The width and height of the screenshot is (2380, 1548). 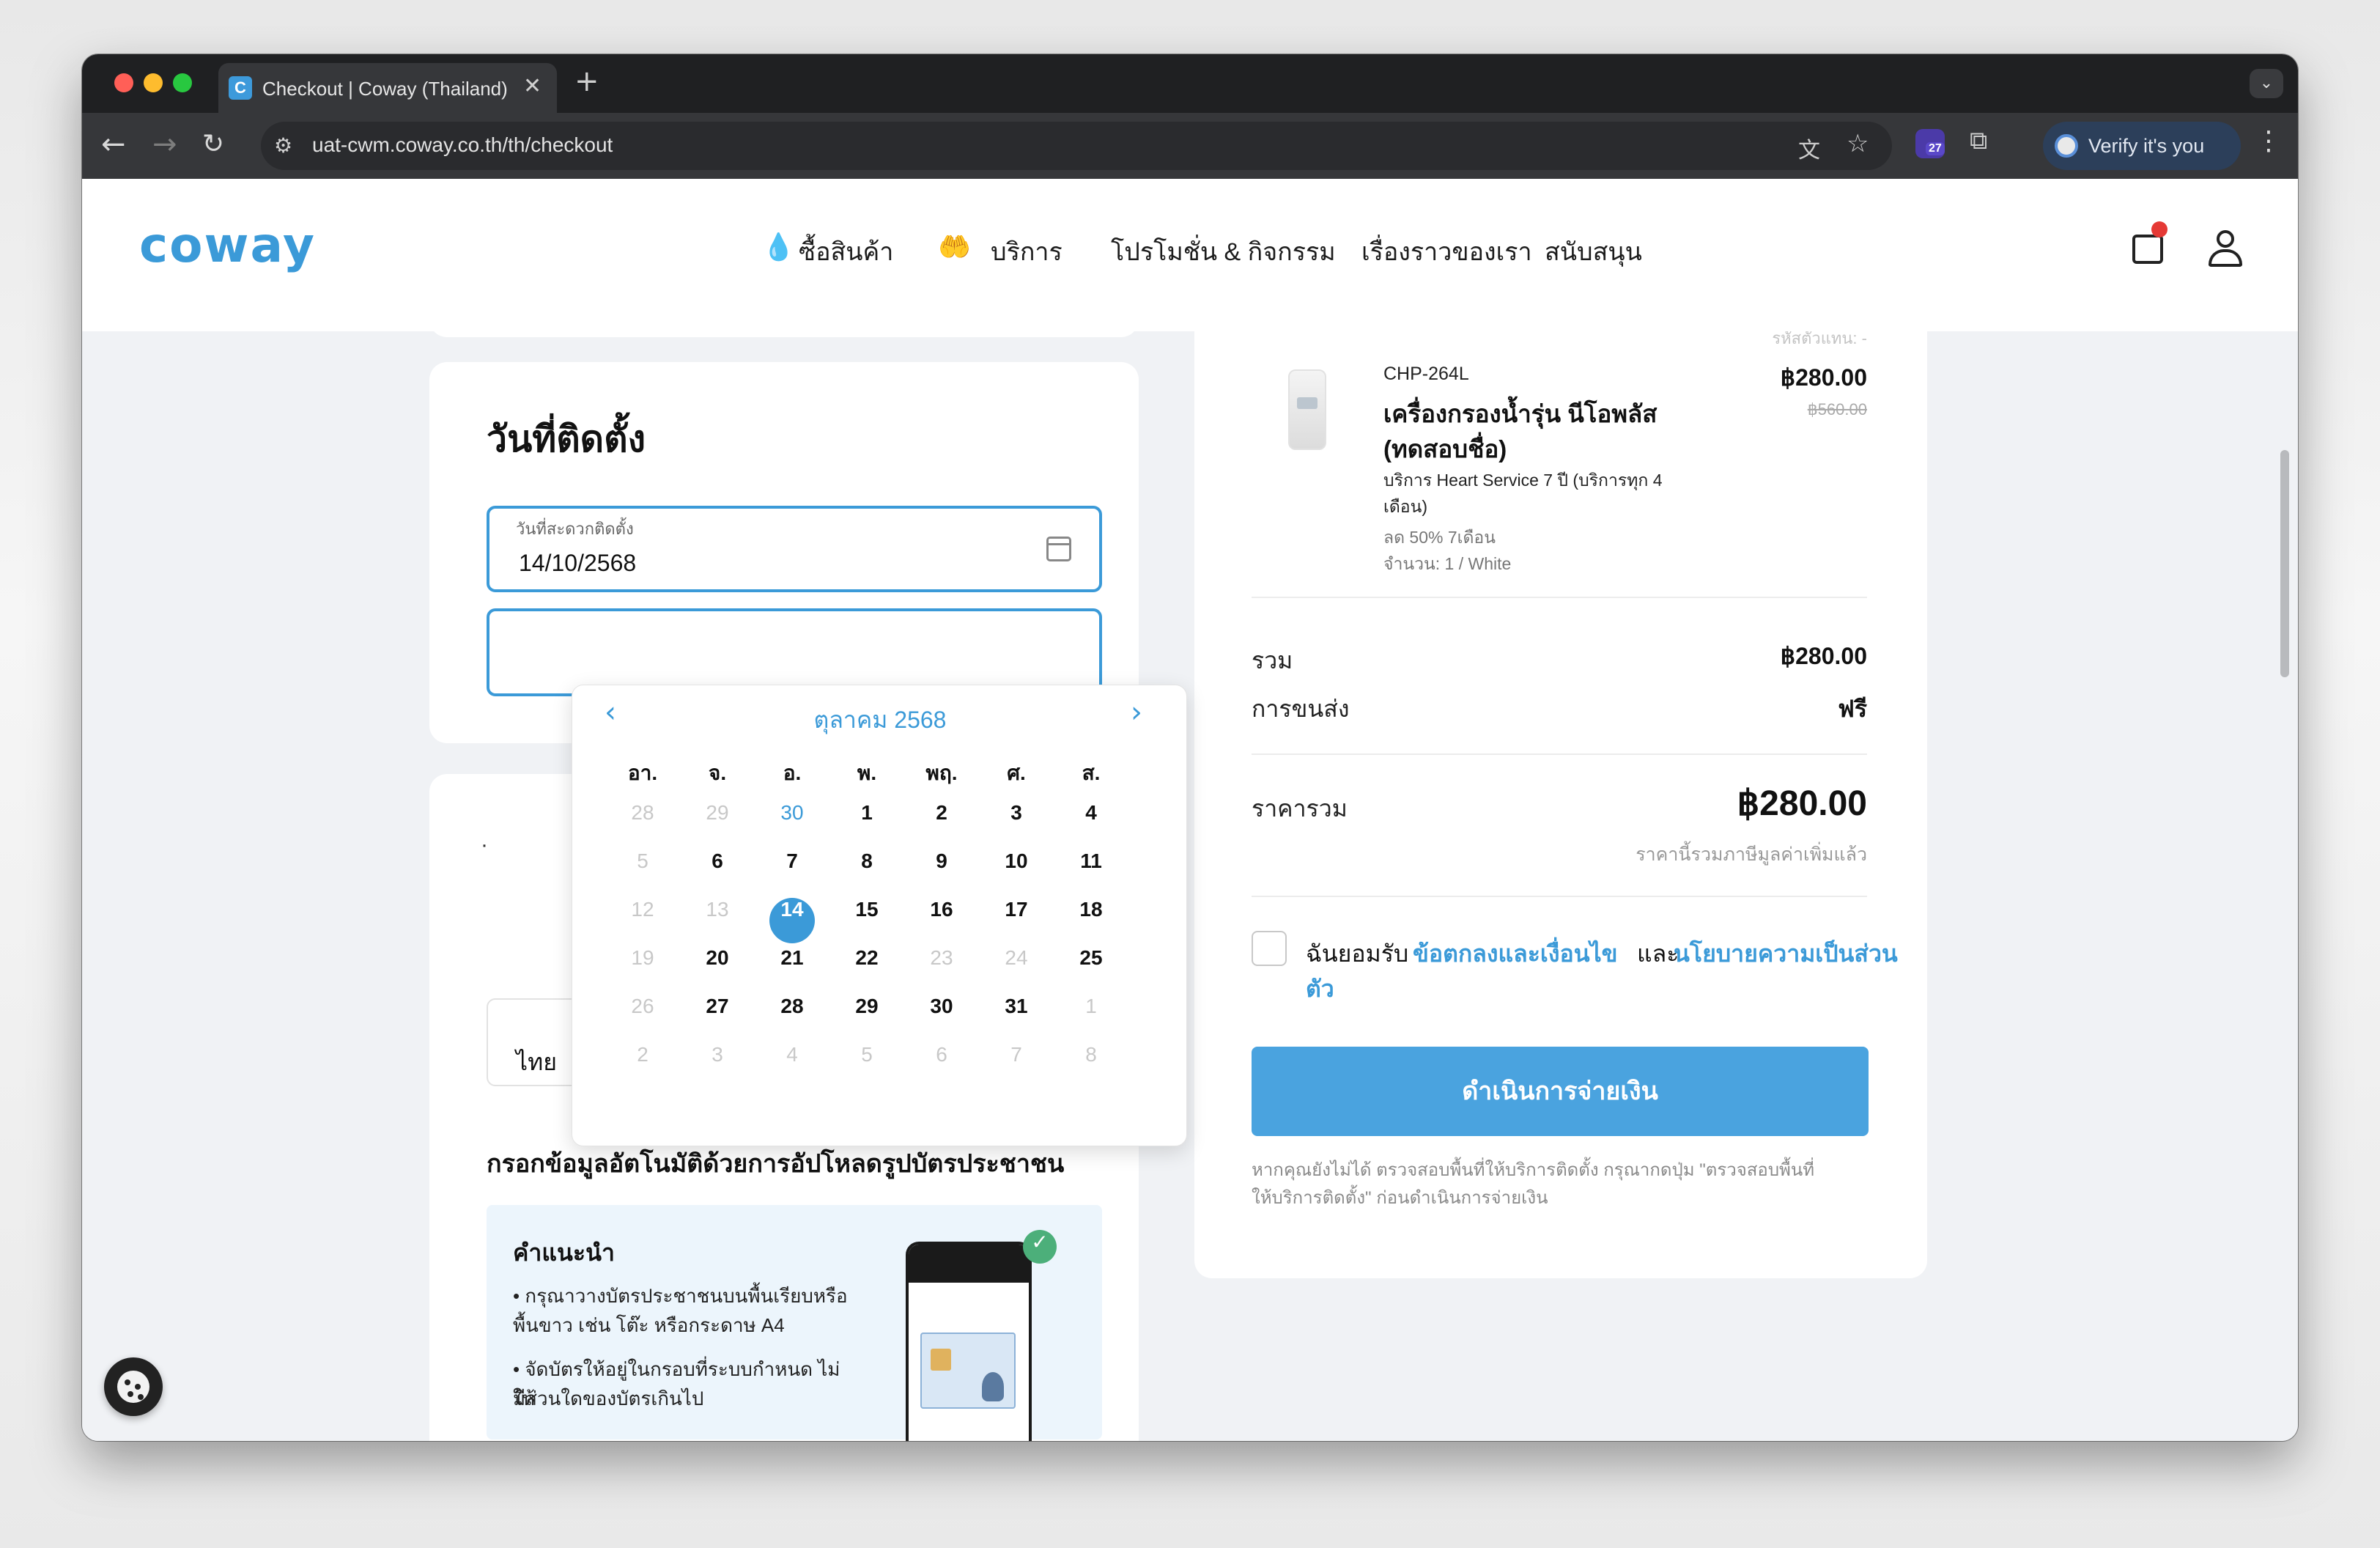 What do you see at coordinates (1593, 251) in the screenshot?
I see `nav-support: สนับสนุน` at bounding box center [1593, 251].